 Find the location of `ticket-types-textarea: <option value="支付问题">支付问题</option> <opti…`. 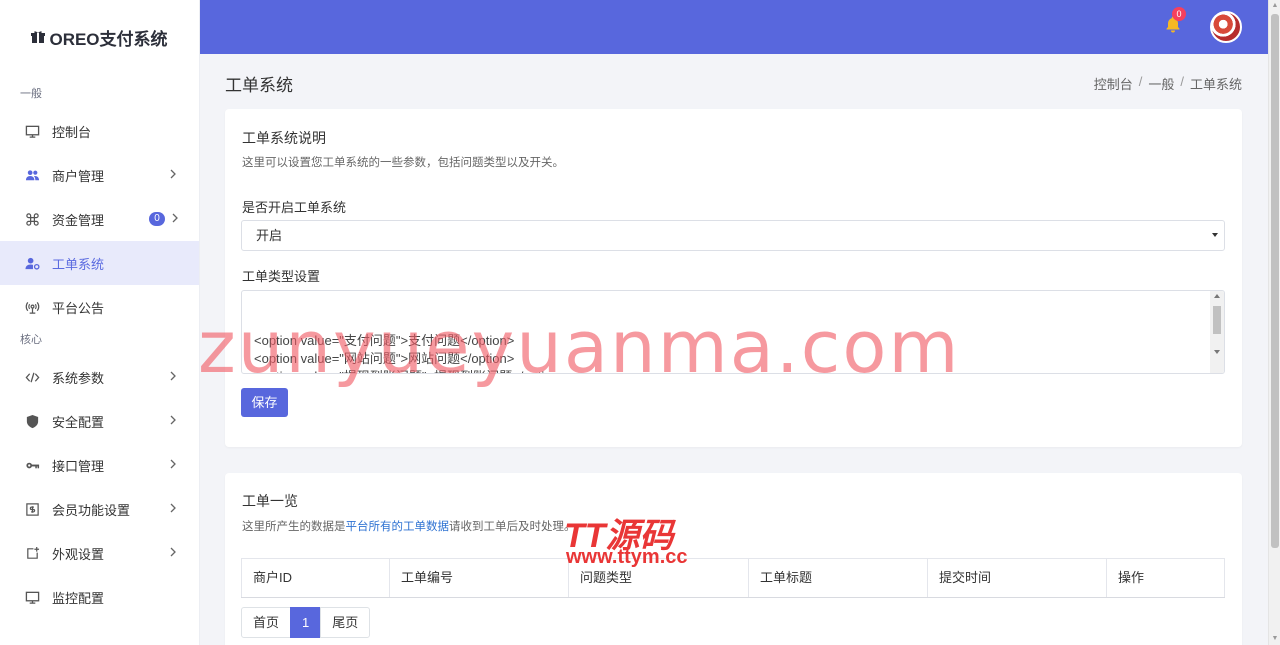

ticket-types-textarea: <option value="支付问题">支付问题</option> <opti… is located at coordinates (733, 332).